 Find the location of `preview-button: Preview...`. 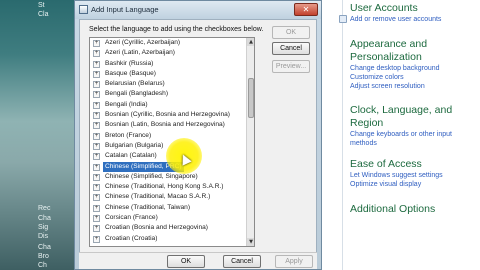

preview-button: Preview... is located at coordinates (291, 66).